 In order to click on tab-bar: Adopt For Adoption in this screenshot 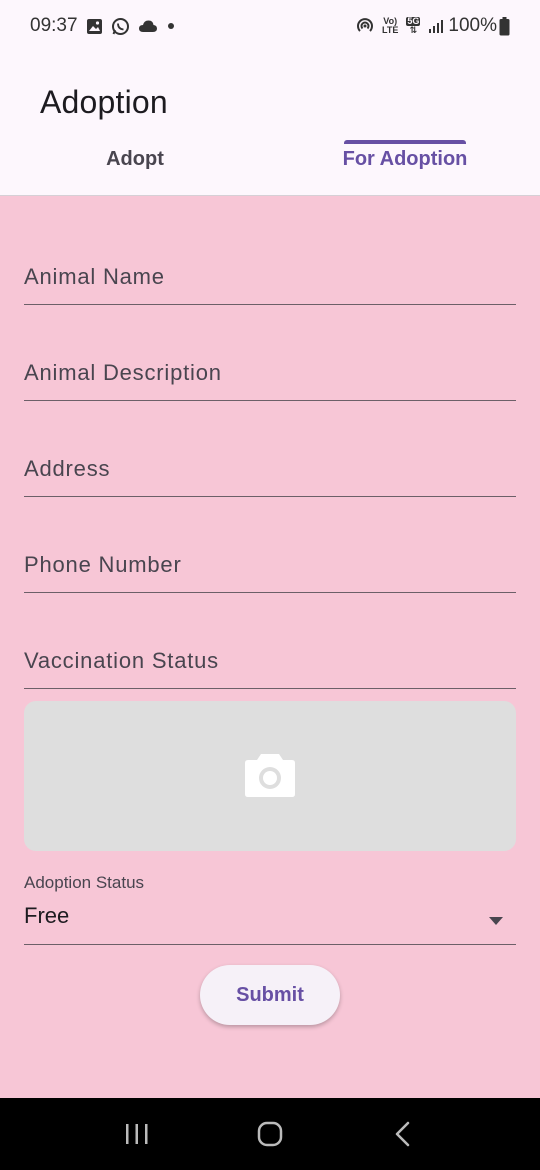, I will do `click(270, 167)`.